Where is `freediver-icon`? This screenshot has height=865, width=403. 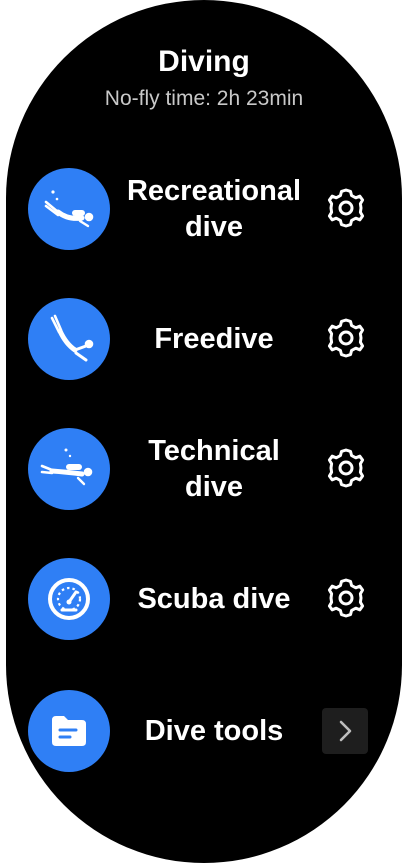 freediver-icon is located at coordinates (69, 339).